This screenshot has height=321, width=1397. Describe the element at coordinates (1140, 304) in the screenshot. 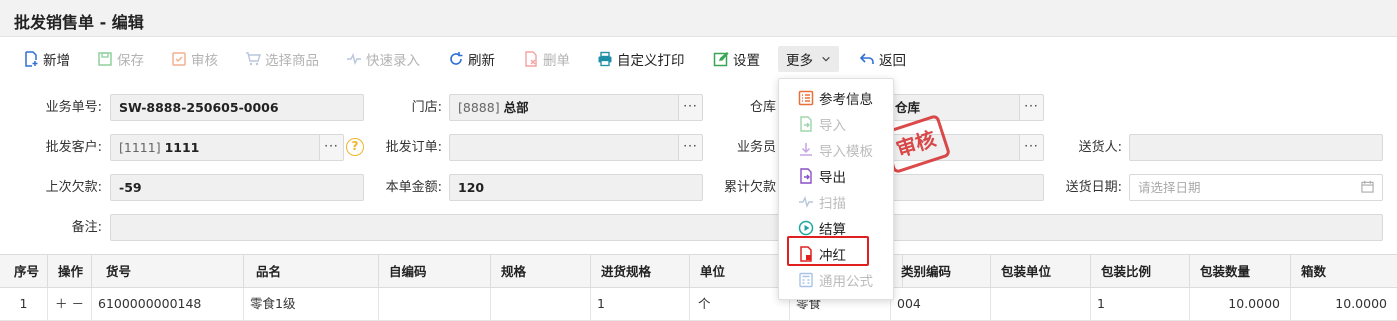

I see `cell-pack-ratio: 1` at that location.